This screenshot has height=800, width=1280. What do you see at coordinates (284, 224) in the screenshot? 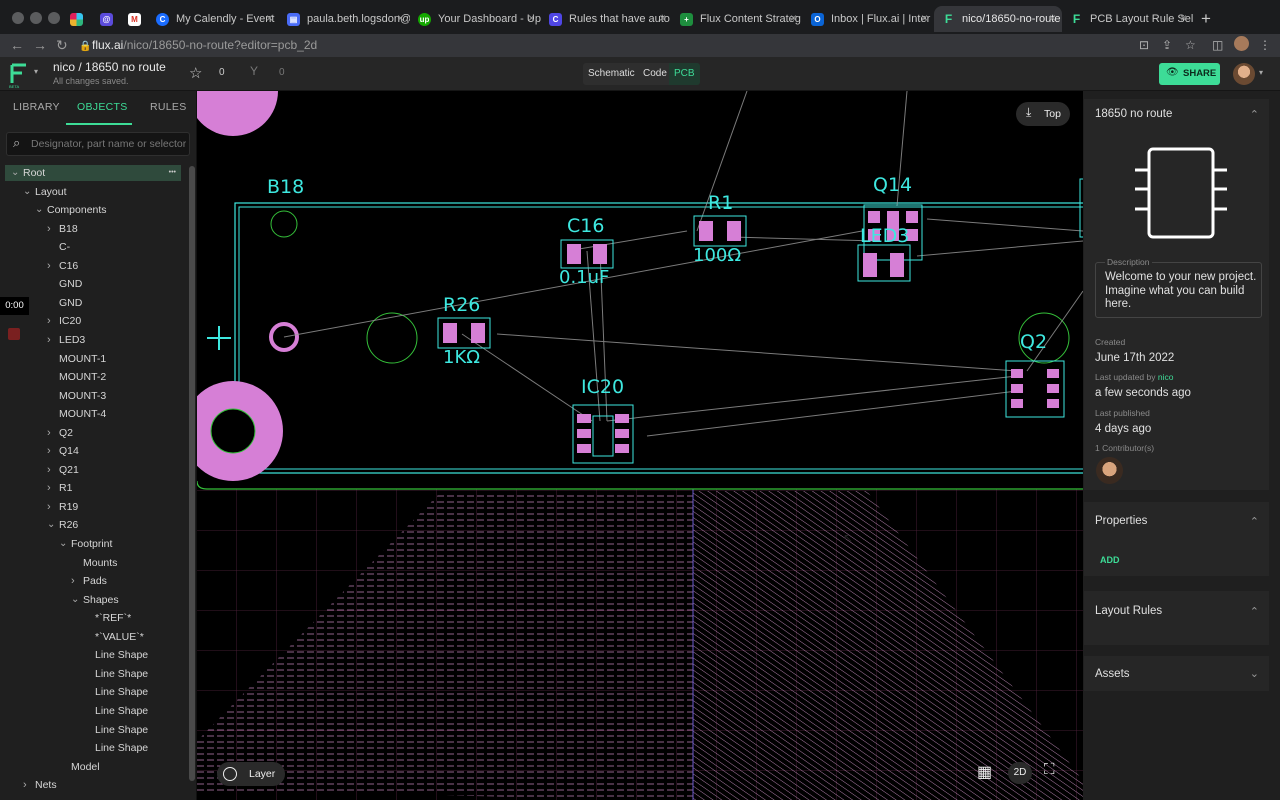
I see `b18-pad` at bounding box center [284, 224].